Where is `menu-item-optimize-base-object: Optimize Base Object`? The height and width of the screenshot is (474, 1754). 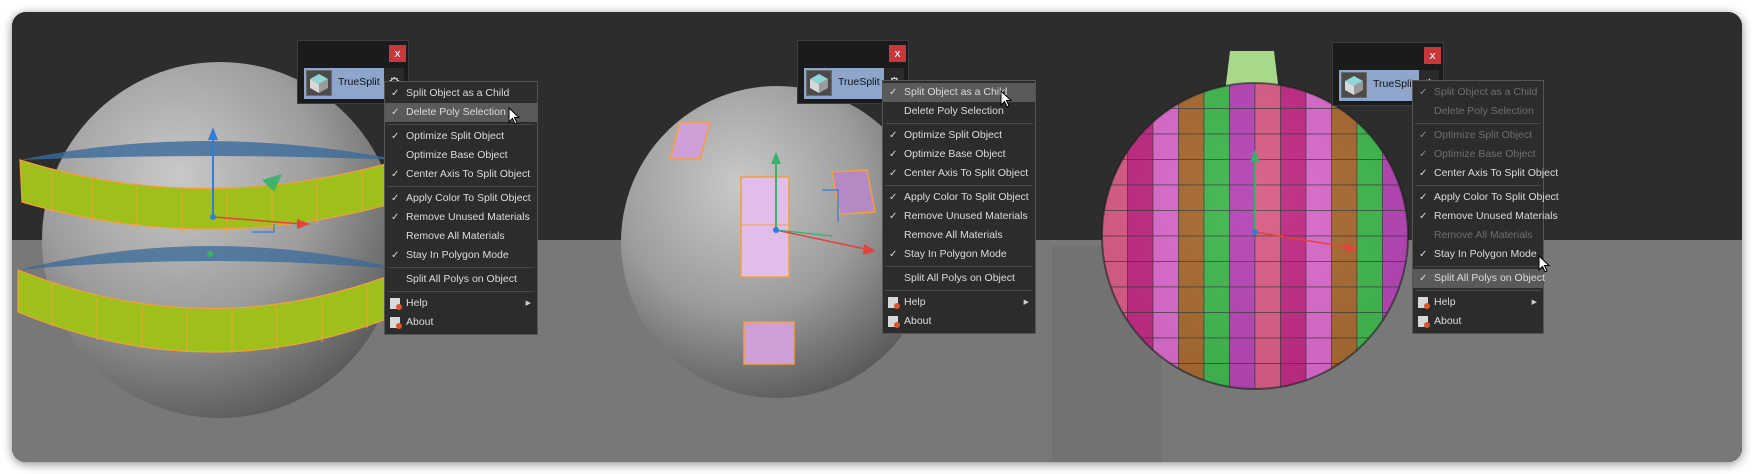
menu-item-optimize-base-object: Optimize Base Object is located at coordinates (461, 155).